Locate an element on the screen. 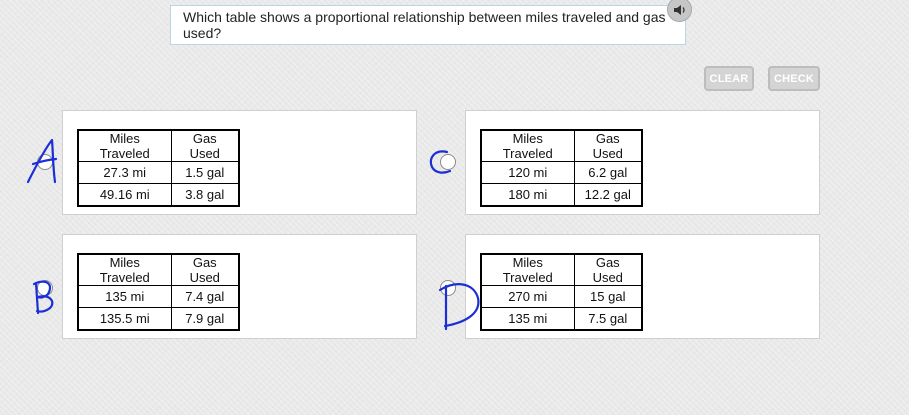 The width and height of the screenshot is (909, 415). speaker-button is located at coordinates (679, 11).